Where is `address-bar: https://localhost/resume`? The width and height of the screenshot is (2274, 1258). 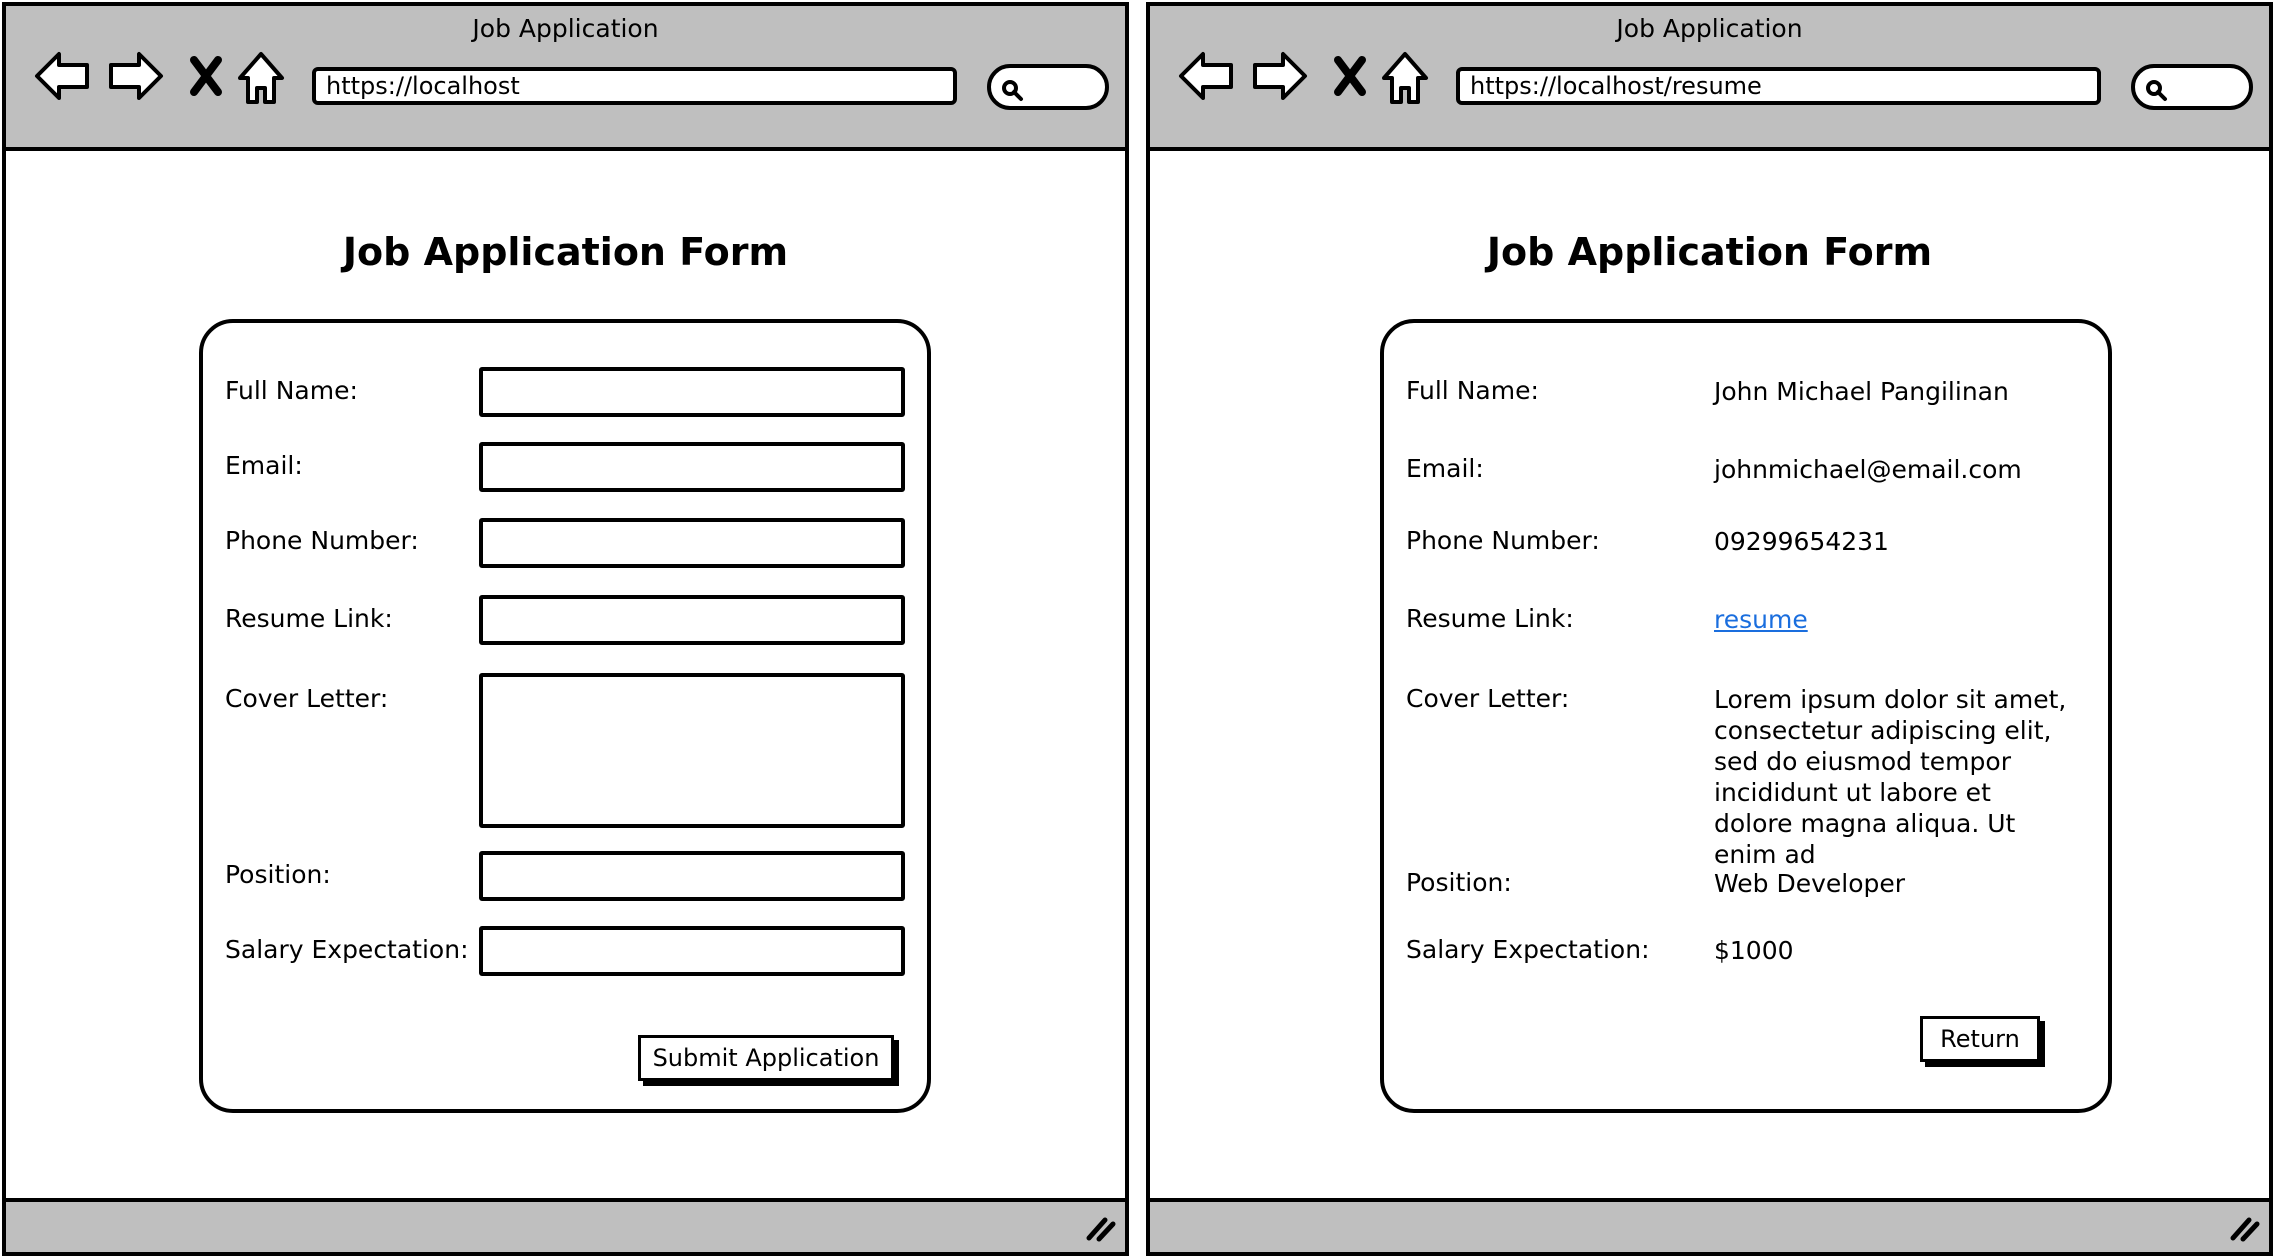 address-bar: https://localhost/resume is located at coordinates (1778, 86).